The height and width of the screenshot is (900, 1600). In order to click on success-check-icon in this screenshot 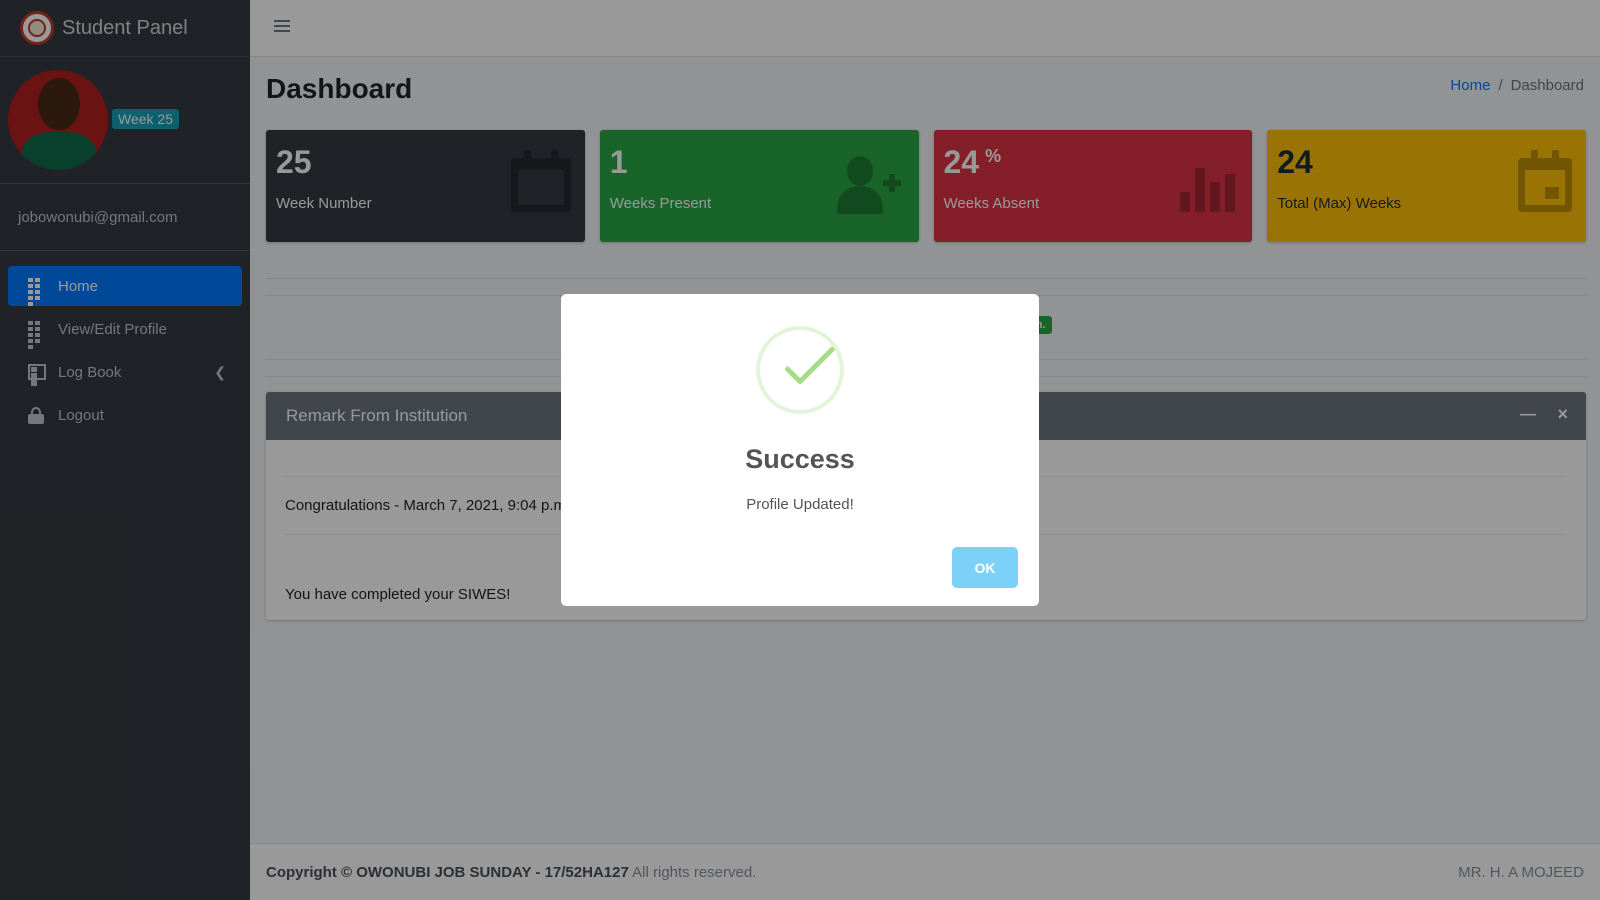, I will do `click(800, 370)`.